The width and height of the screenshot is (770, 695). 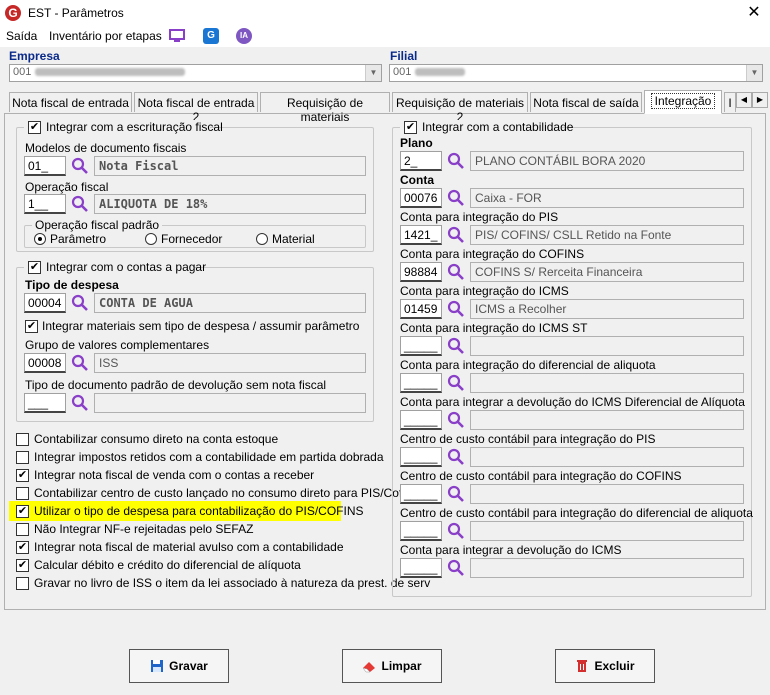 What do you see at coordinates (40, 239) in the screenshot?
I see `radio-parametro` at bounding box center [40, 239].